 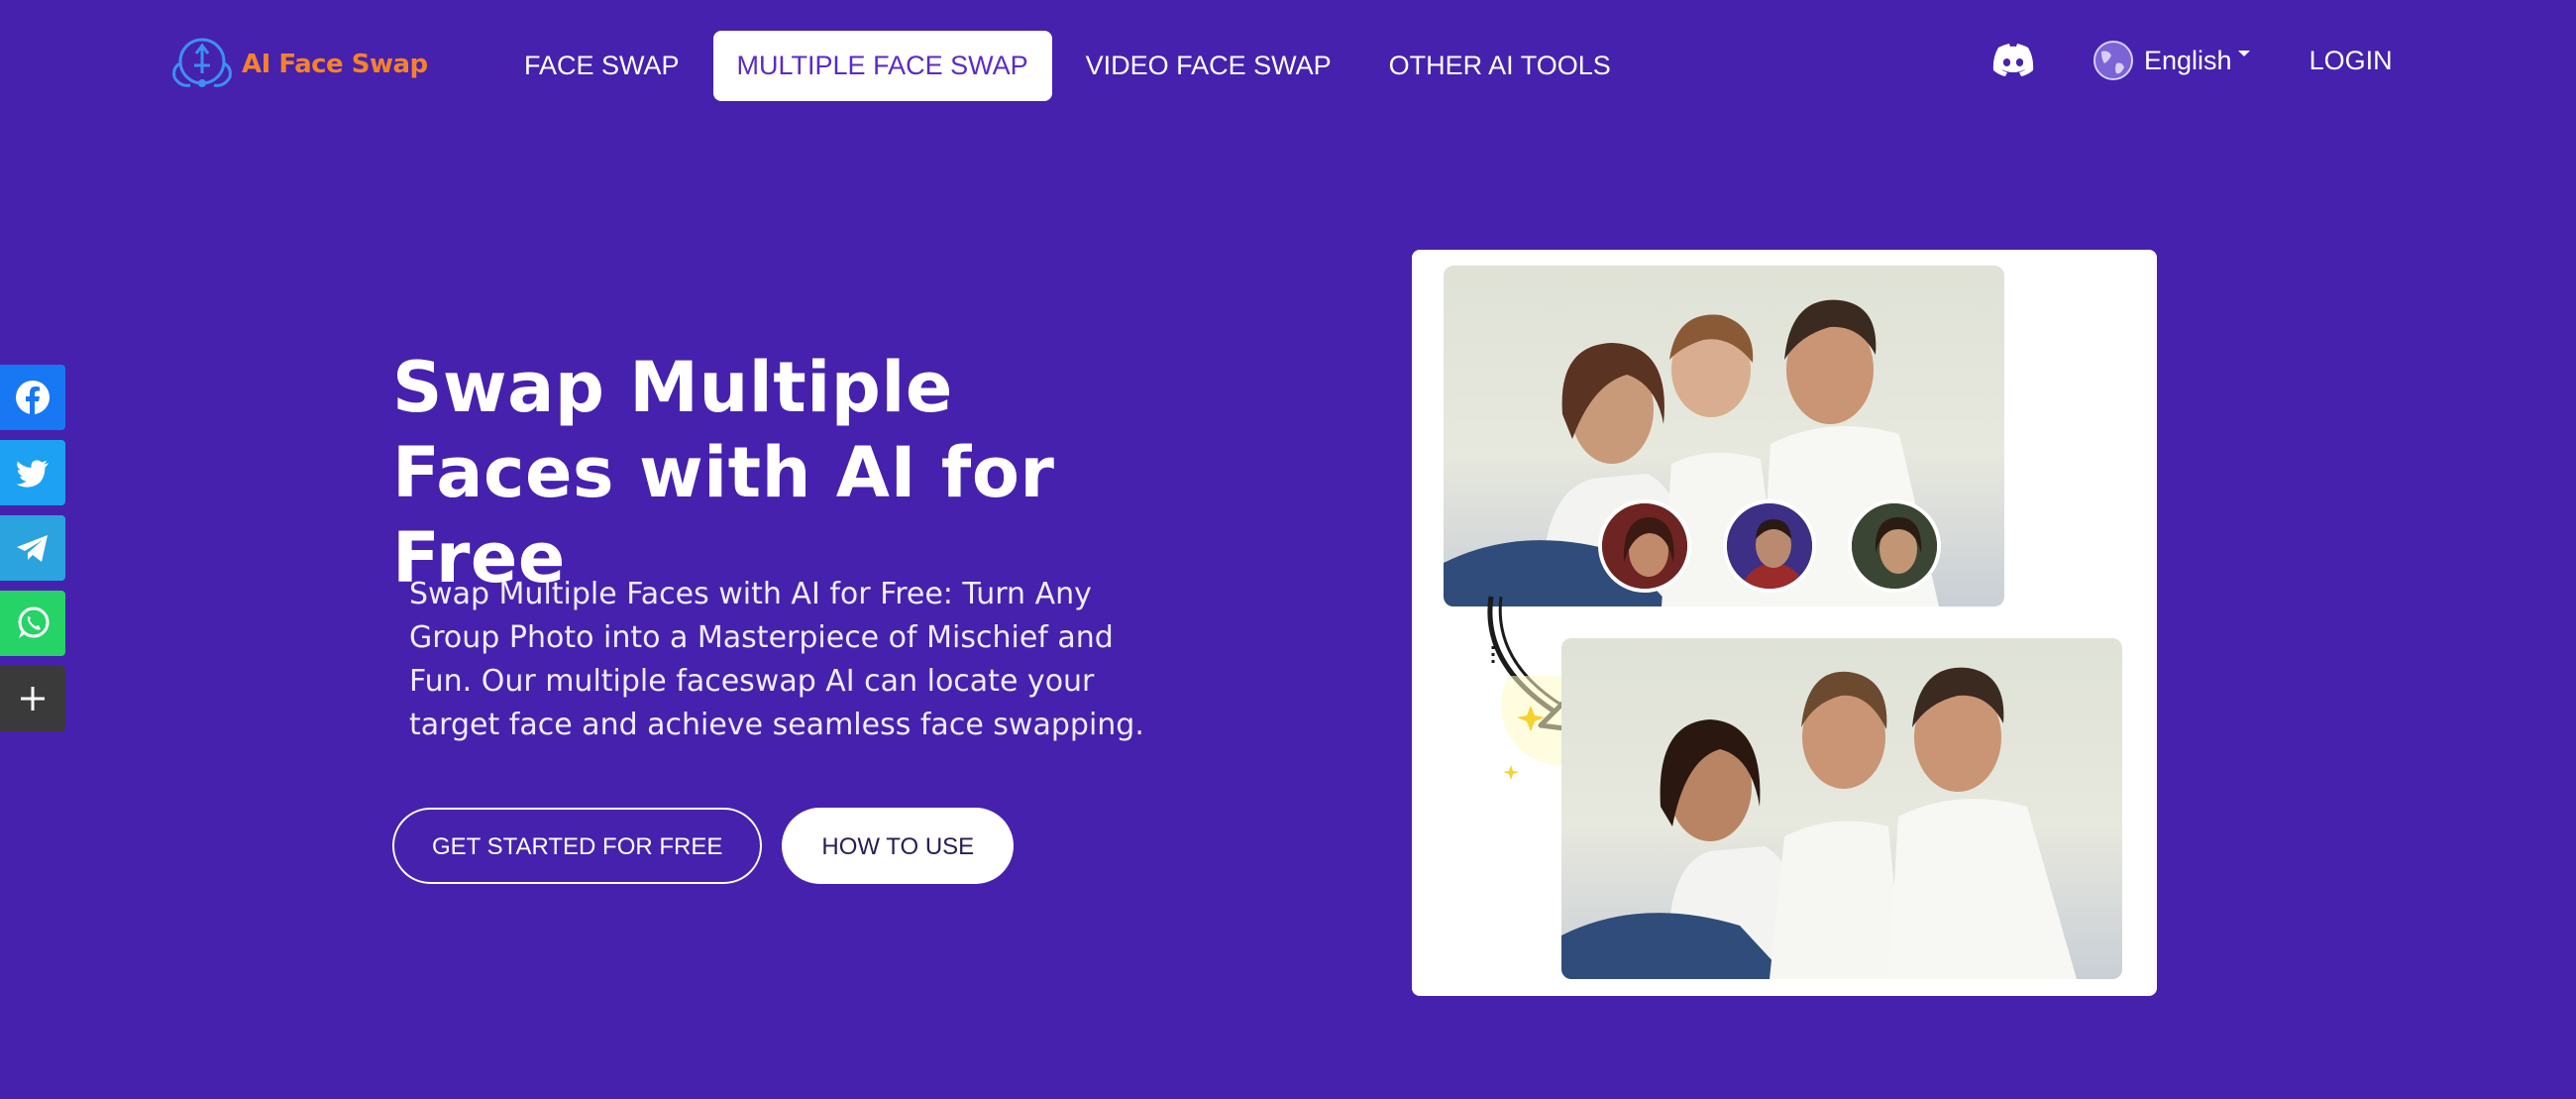 I want to click on more-share-button, so click(x=32, y=698).